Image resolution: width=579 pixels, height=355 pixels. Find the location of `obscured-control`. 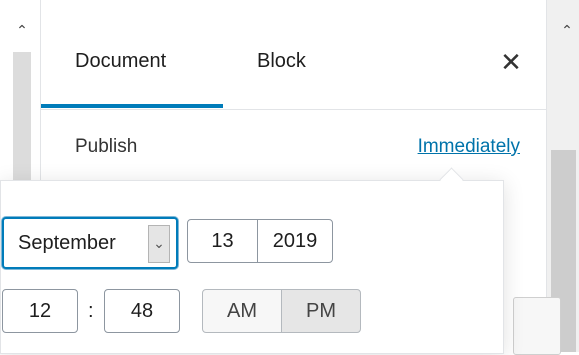

obscured-control is located at coordinates (537, 326).